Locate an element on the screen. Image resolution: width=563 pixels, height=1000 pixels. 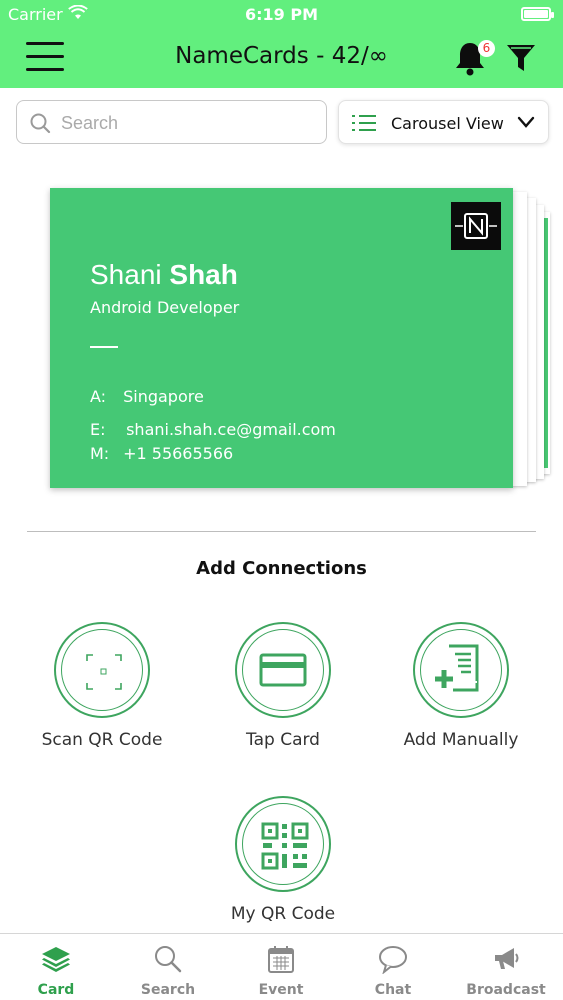
card-address-row: A: Singapore is located at coordinates (147, 396).